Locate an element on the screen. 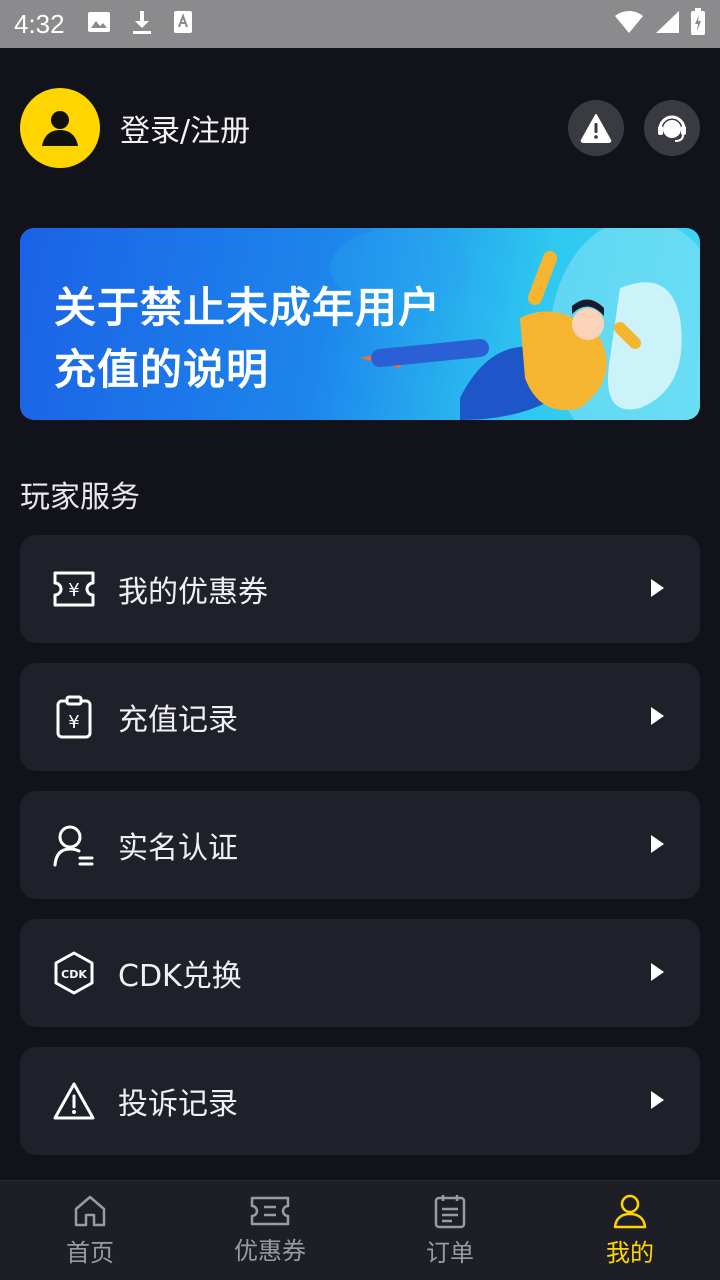  nav-item-orders: 订单 is located at coordinates (450, 1230).